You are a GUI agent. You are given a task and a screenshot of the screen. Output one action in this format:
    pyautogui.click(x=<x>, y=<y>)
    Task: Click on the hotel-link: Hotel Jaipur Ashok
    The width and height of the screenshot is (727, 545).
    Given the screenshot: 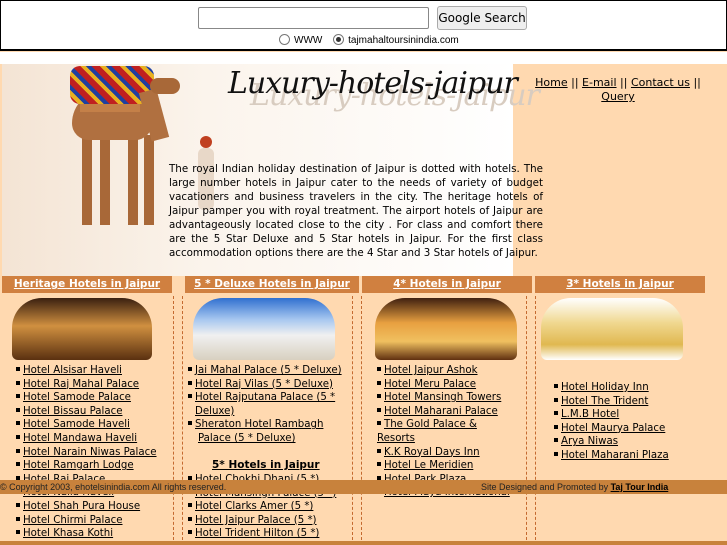 What is the action you would take?
    pyautogui.click(x=431, y=370)
    